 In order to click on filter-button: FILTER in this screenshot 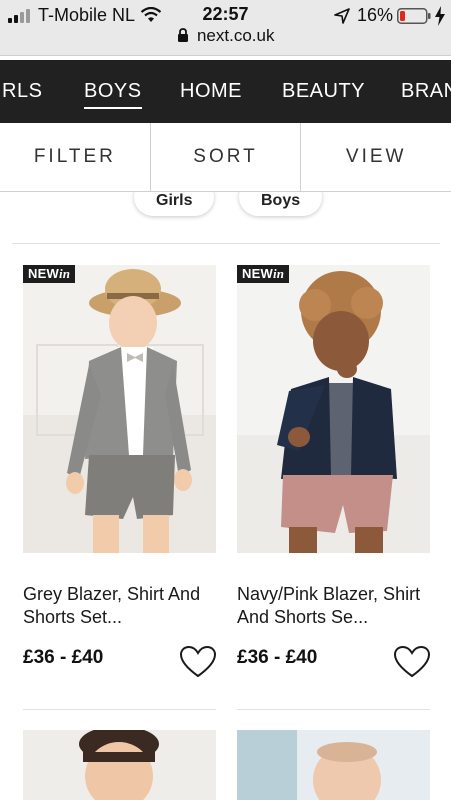, I will do `click(75, 157)`.